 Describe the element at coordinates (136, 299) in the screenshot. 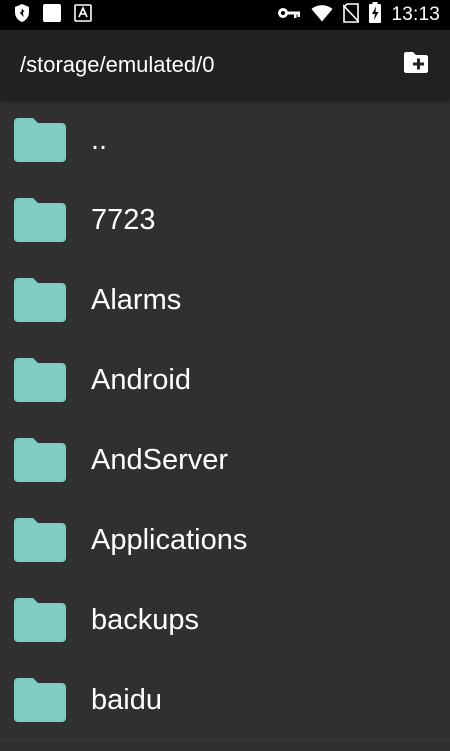

I see `file-name: Alarms` at that location.